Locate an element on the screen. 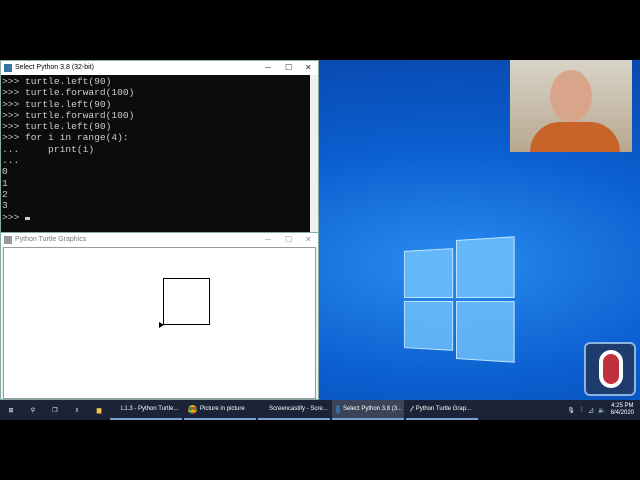 This screenshot has height=480, width=640. console-line: 2 is located at coordinates (5, 194).